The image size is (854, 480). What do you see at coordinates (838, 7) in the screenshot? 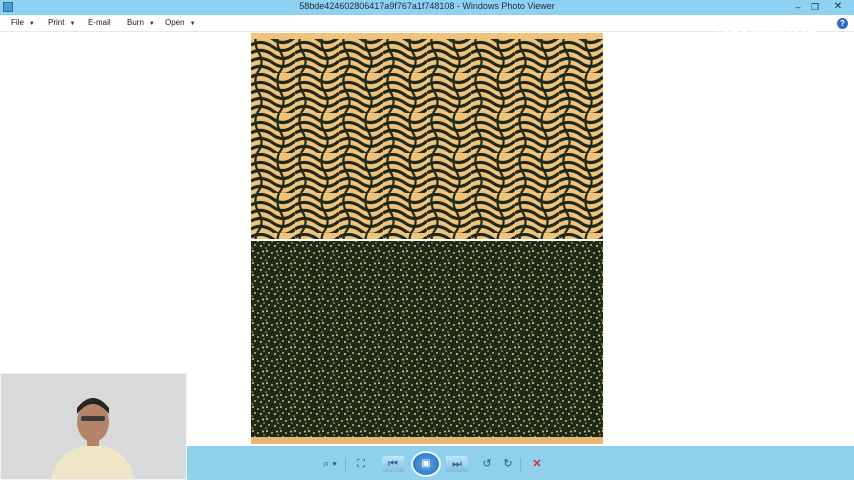
I see `close-button: ✕` at bounding box center [838, 7].